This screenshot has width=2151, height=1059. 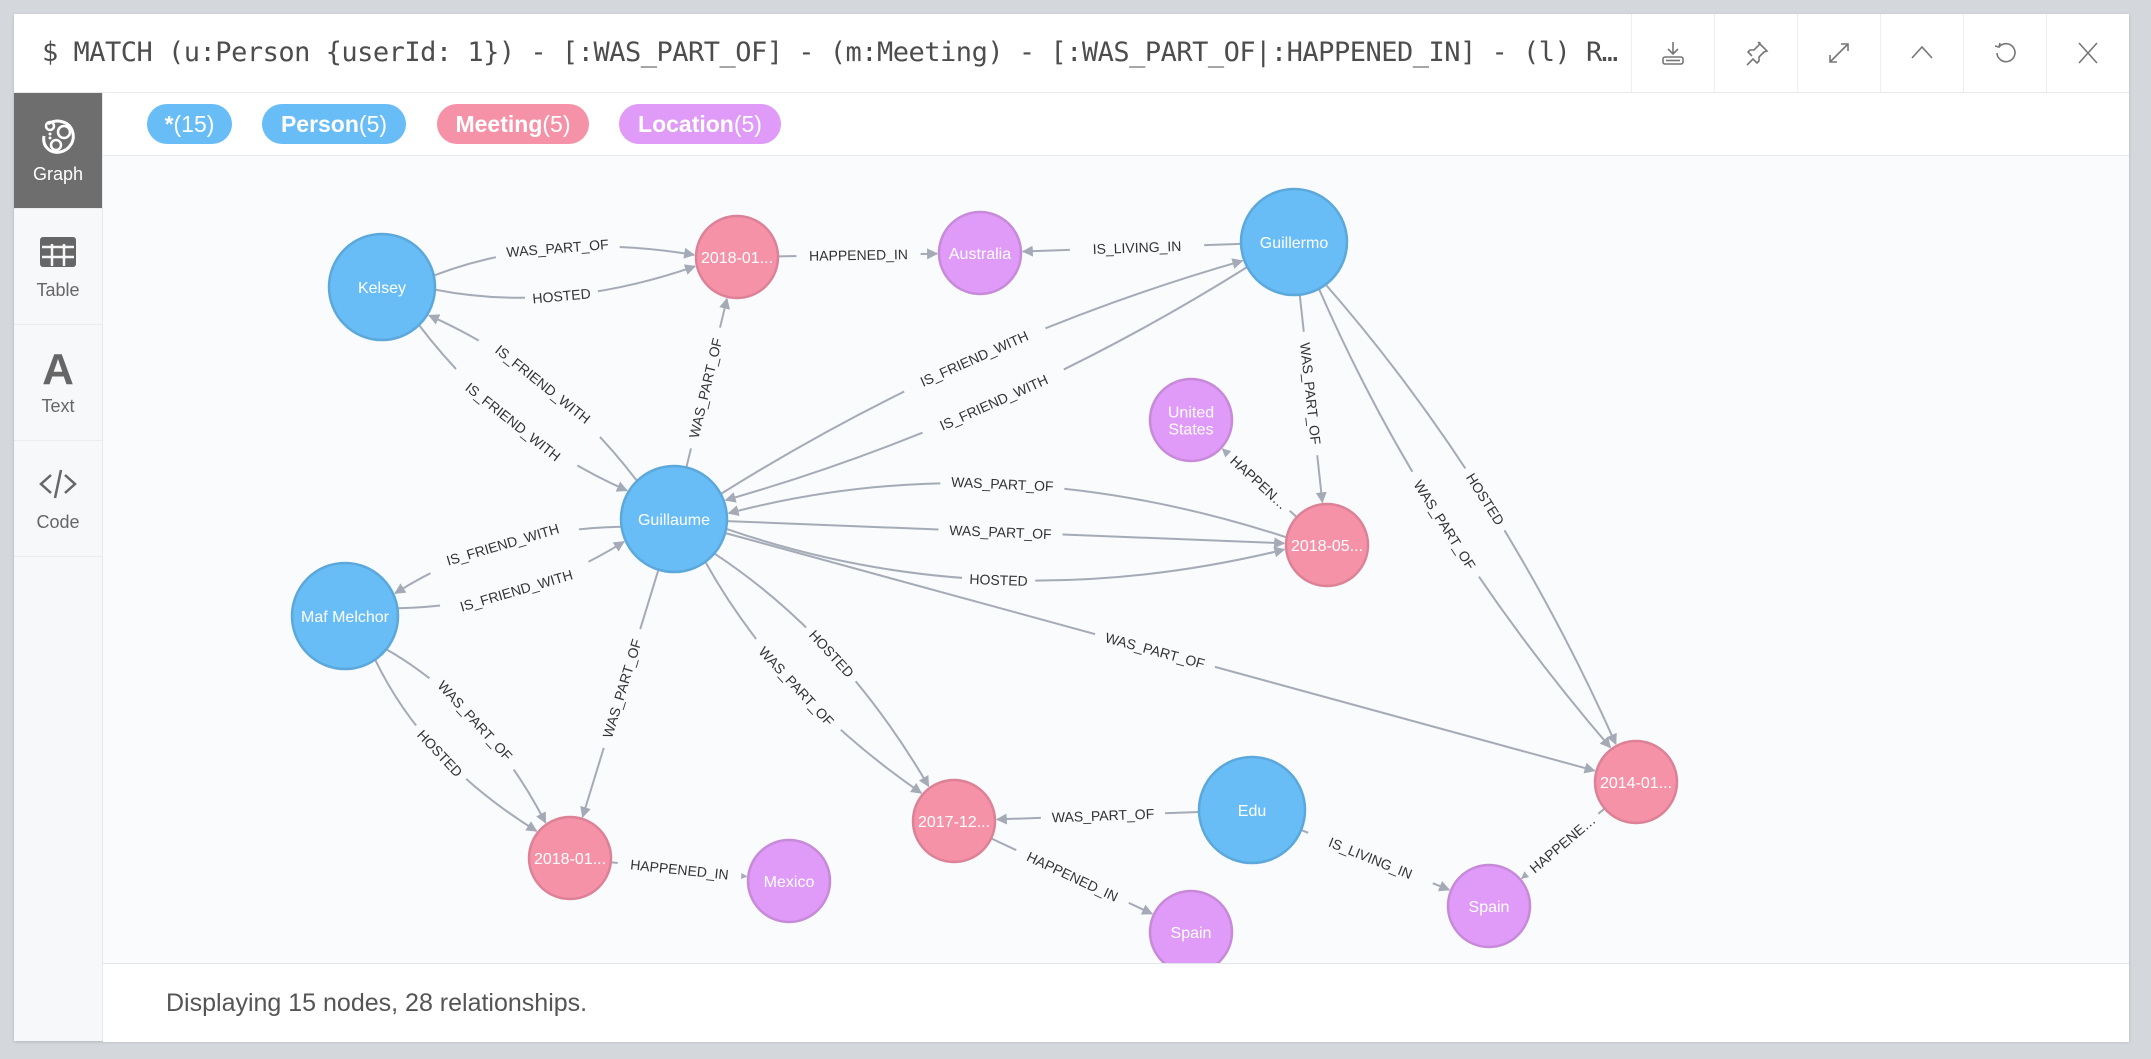 I want to click on node-caption: Guillermo, so click(x=1294, y=243).